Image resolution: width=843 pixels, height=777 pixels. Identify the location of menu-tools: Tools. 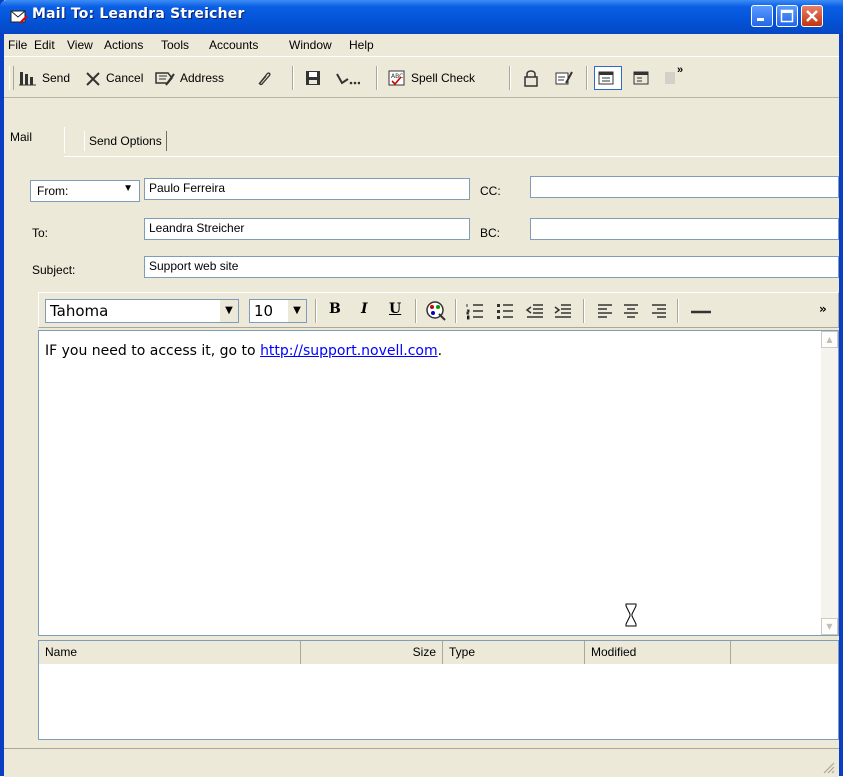
(175, 45).